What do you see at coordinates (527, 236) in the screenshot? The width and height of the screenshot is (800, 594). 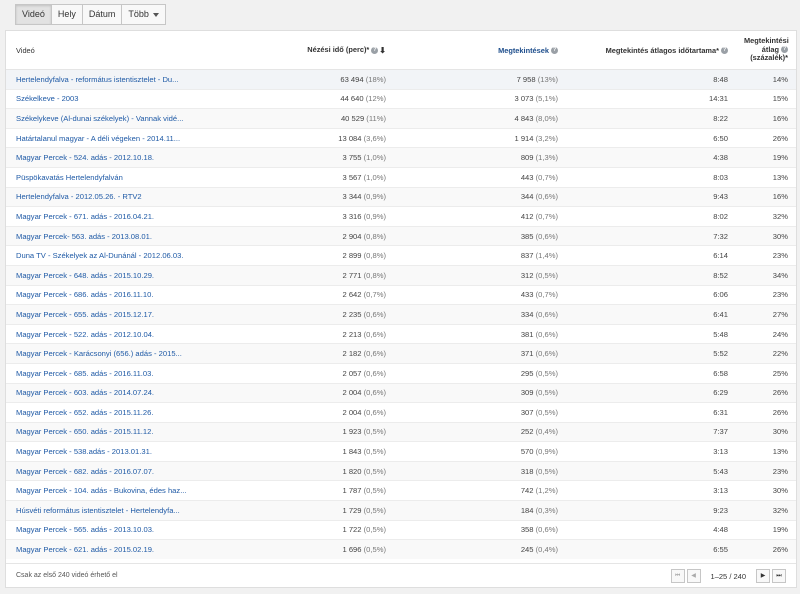 I see `views-value: 385` at bounding box center [527, 236].